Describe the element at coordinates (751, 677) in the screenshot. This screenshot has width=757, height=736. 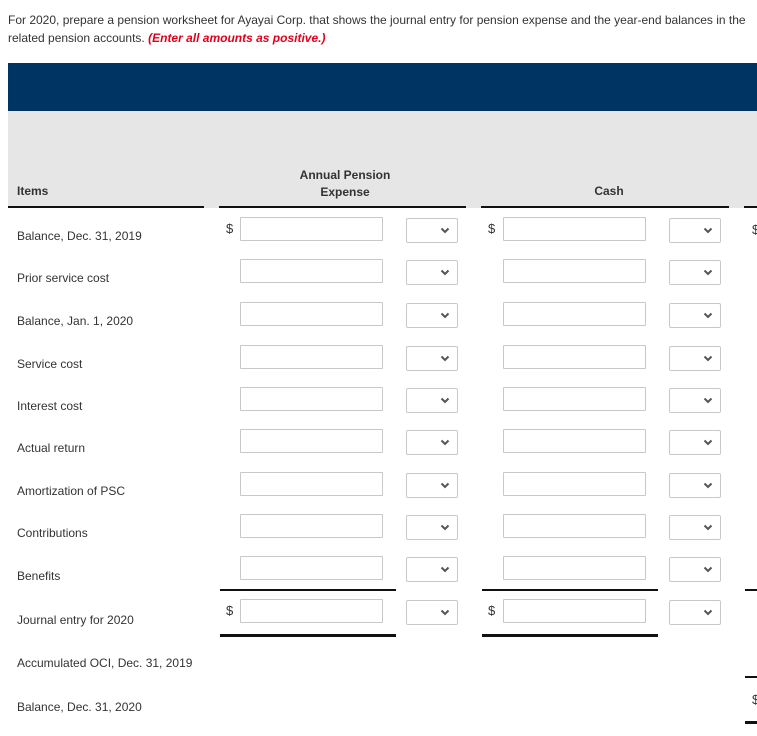
I see `balance-line-next` at that location.